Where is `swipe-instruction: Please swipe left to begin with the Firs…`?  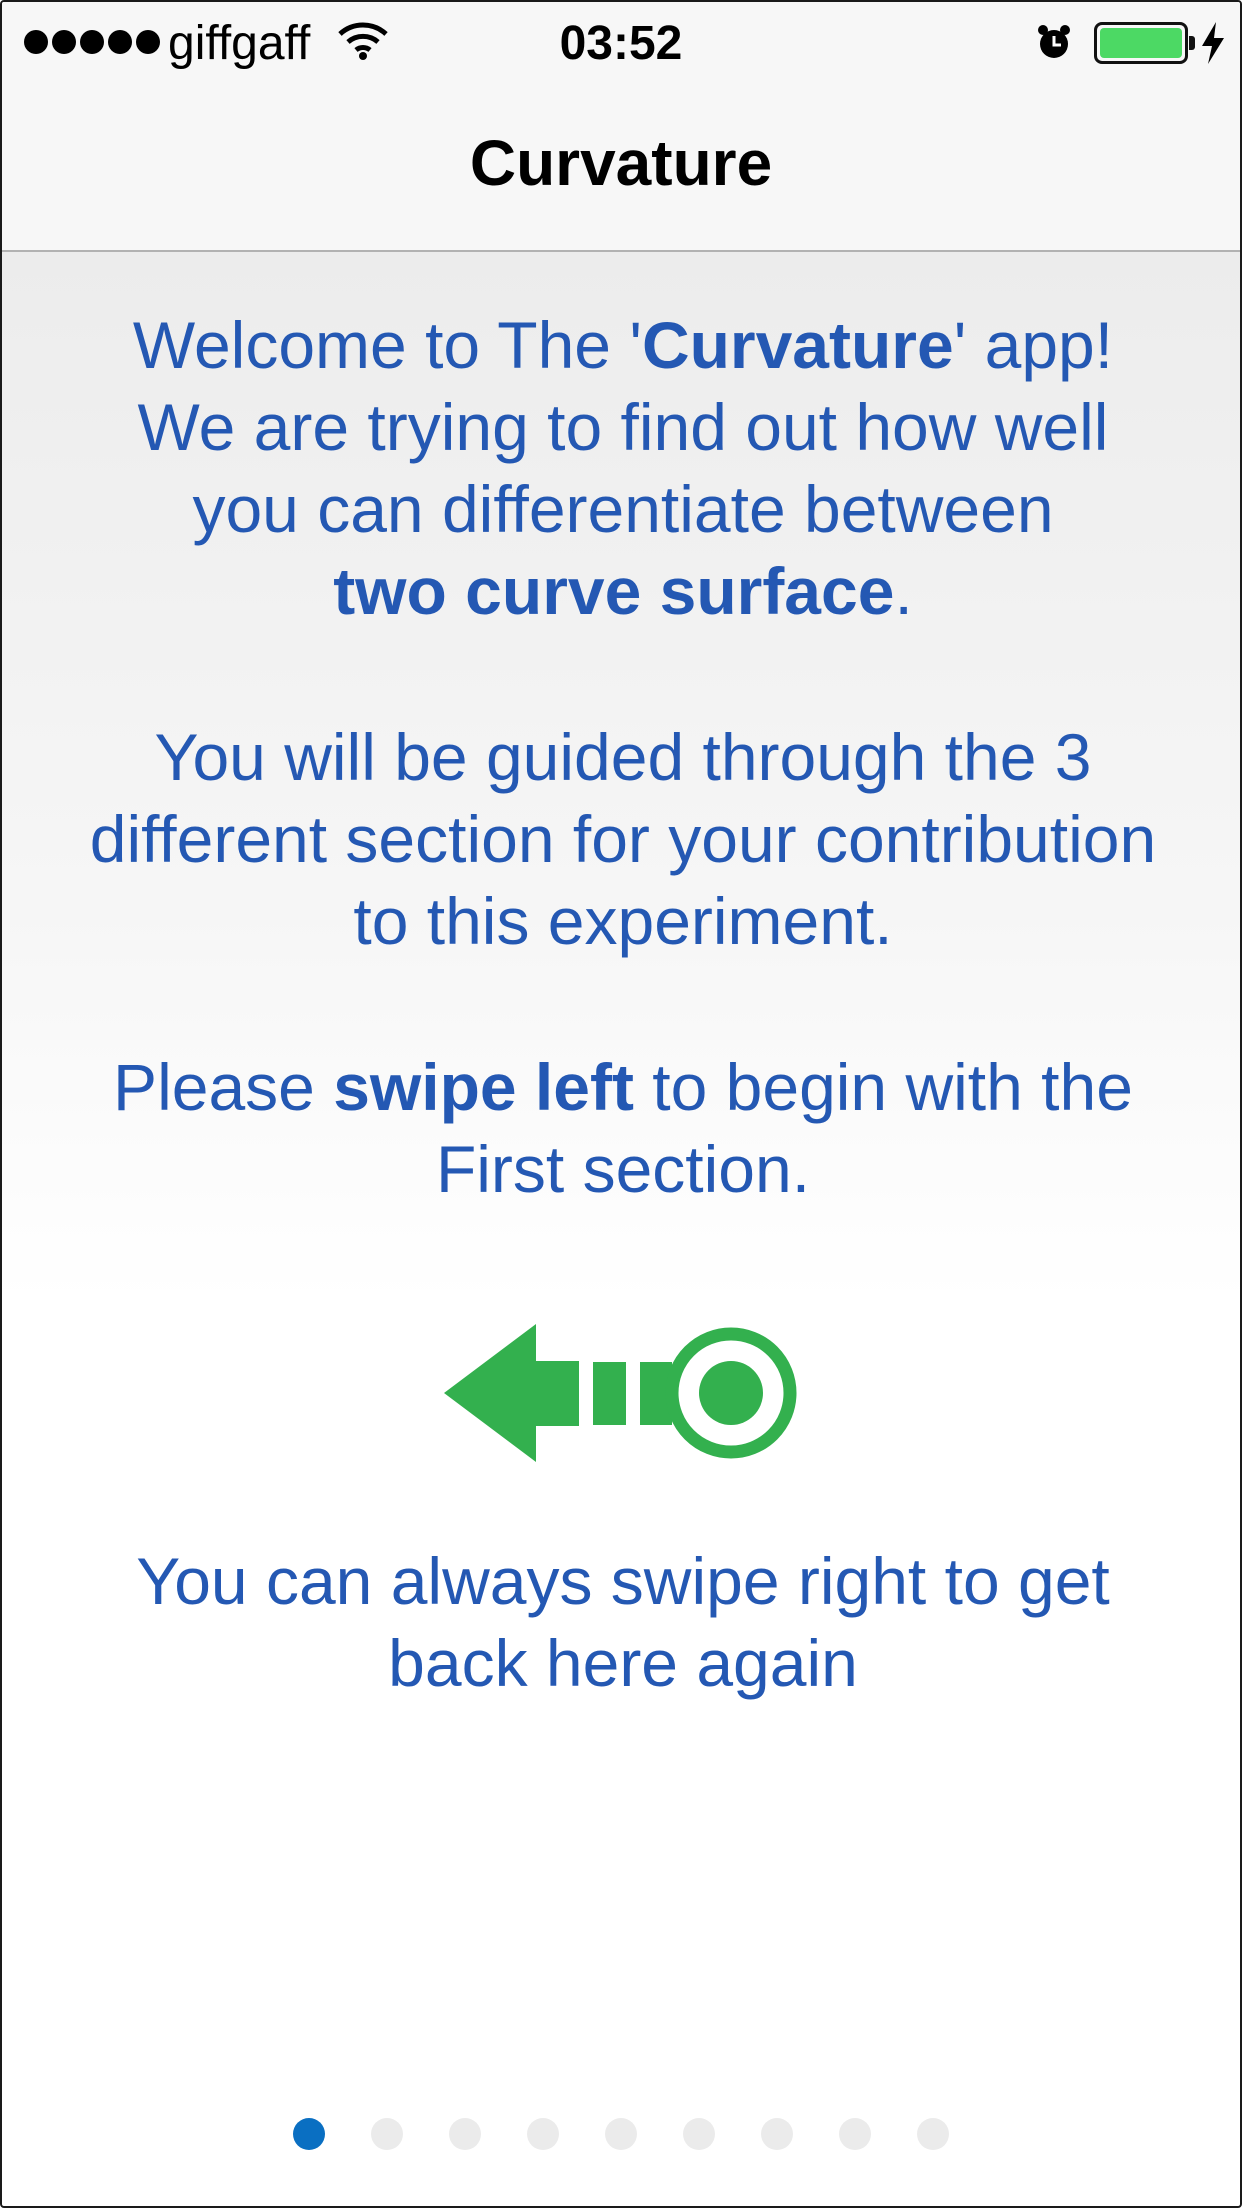 swipe-instruction: Please swipe left to begin with the Firs… is located at coordinates (623, 1128).